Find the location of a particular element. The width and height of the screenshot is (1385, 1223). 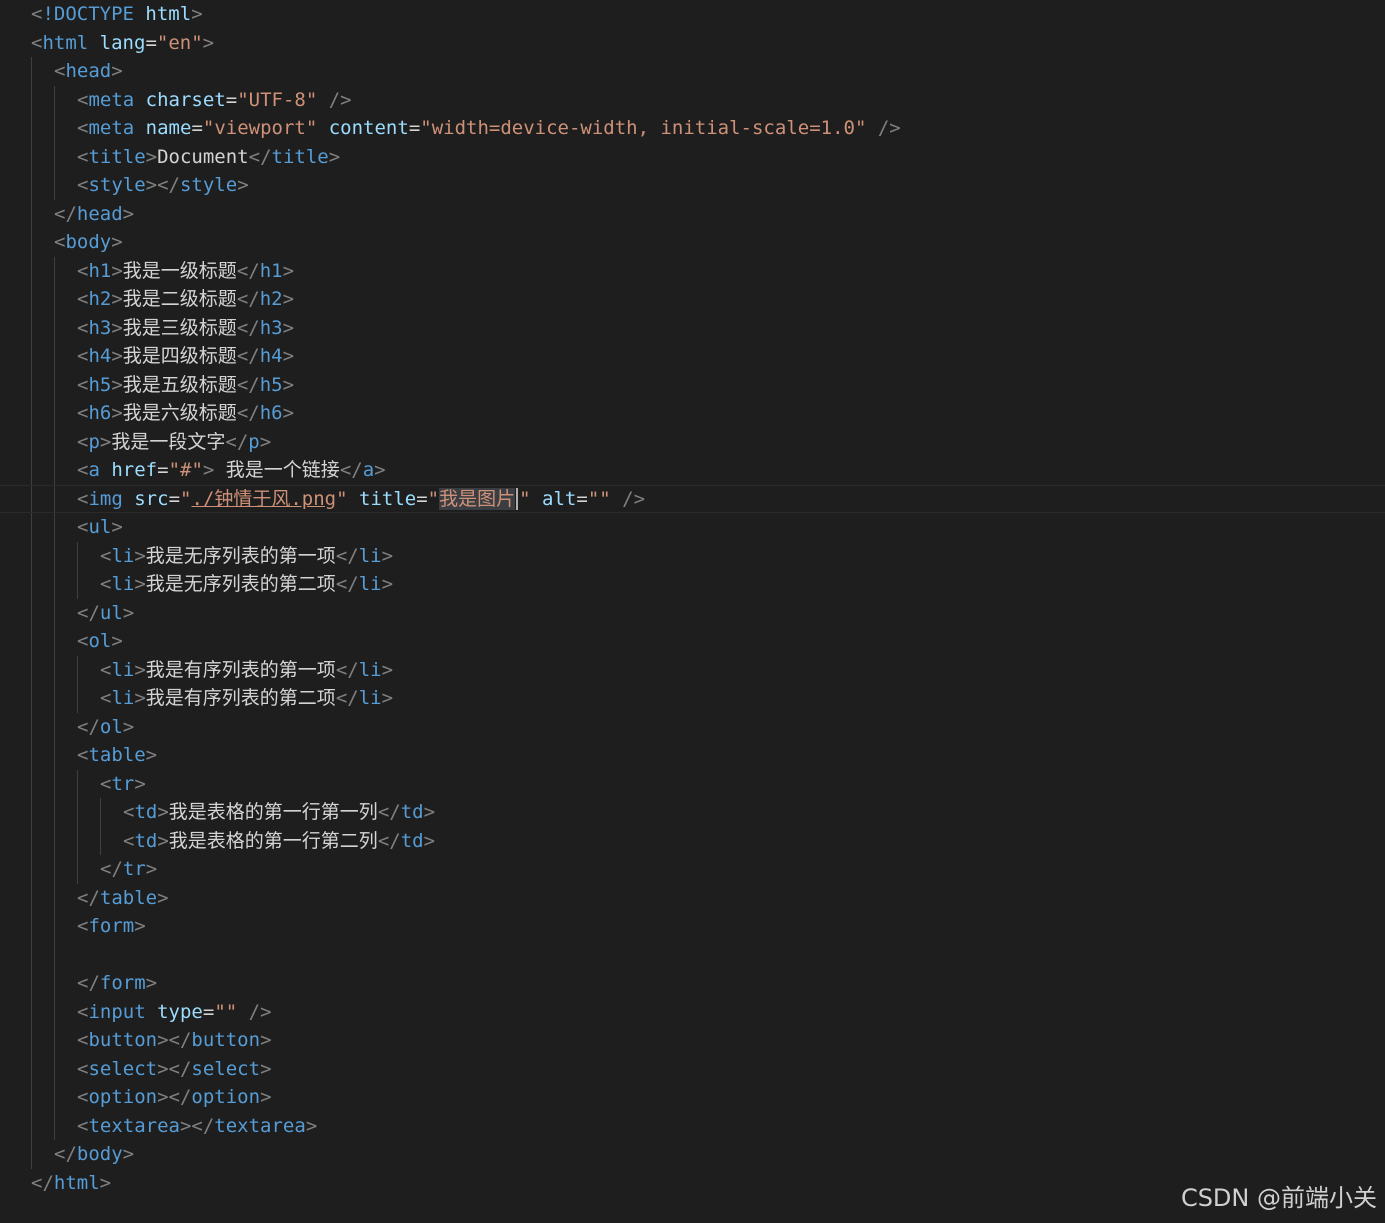

code-line: </tr> is located at coordinates (692, 869).